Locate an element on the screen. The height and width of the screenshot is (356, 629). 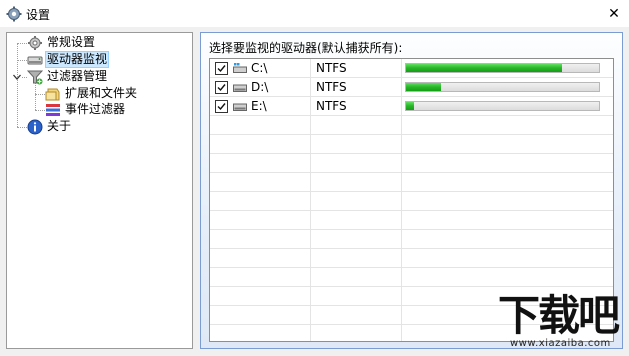
tree-item-label: 过滤器管理 is located at coordinates (77, 76).